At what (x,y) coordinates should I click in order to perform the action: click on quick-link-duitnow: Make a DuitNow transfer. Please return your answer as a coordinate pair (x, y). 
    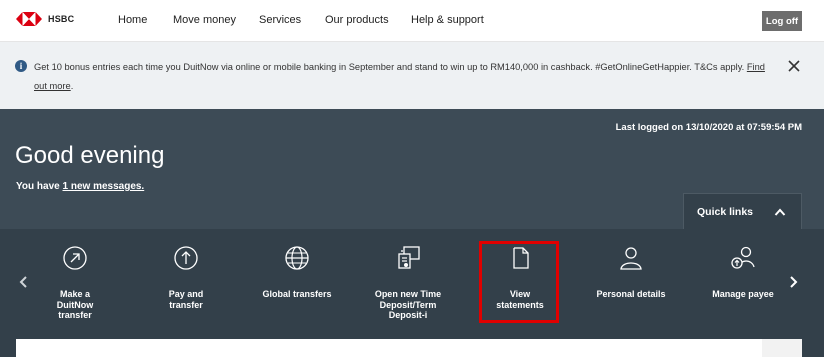
    Looking at the image, I should click on (75, 283).